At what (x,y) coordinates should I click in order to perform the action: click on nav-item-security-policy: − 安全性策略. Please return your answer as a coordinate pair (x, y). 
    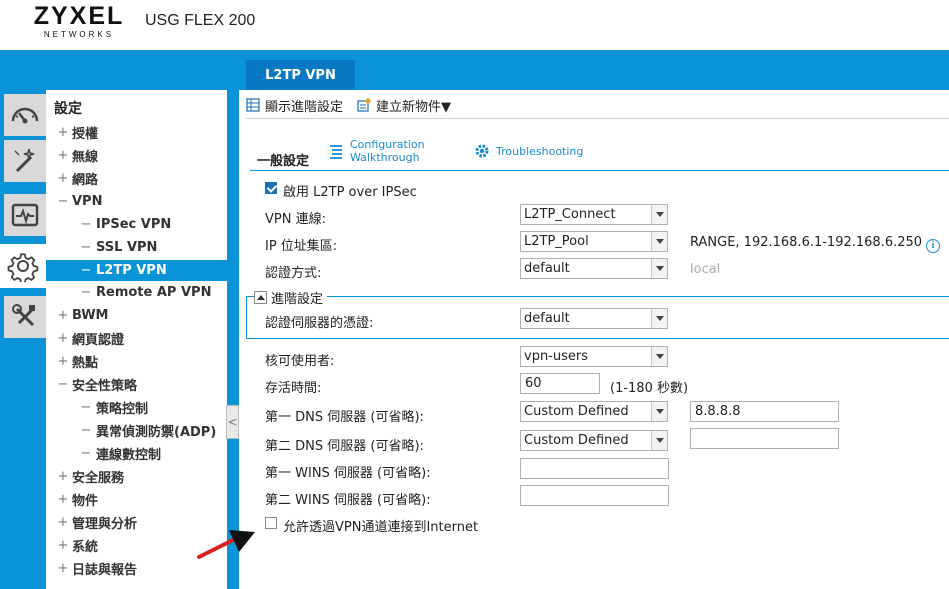
    Looking at the image, I should click on (136, 384).